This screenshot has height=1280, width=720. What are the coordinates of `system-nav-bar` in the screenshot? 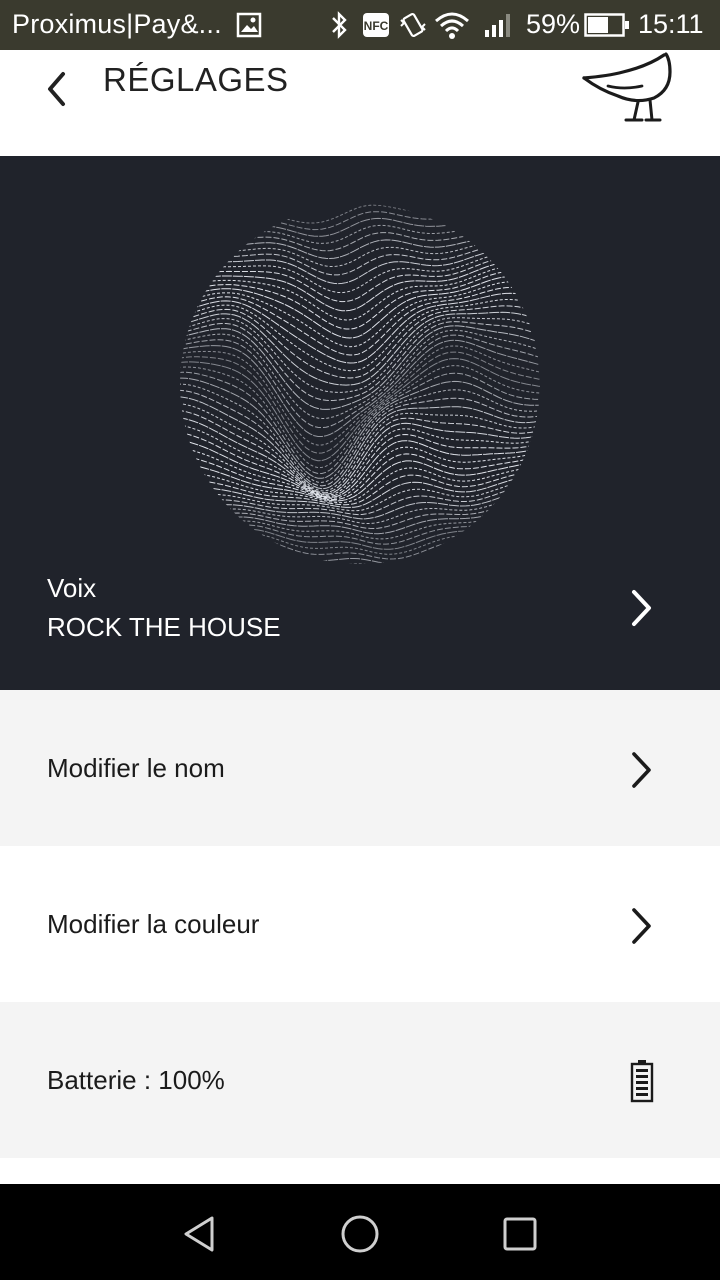 It's located at (360, 1232).